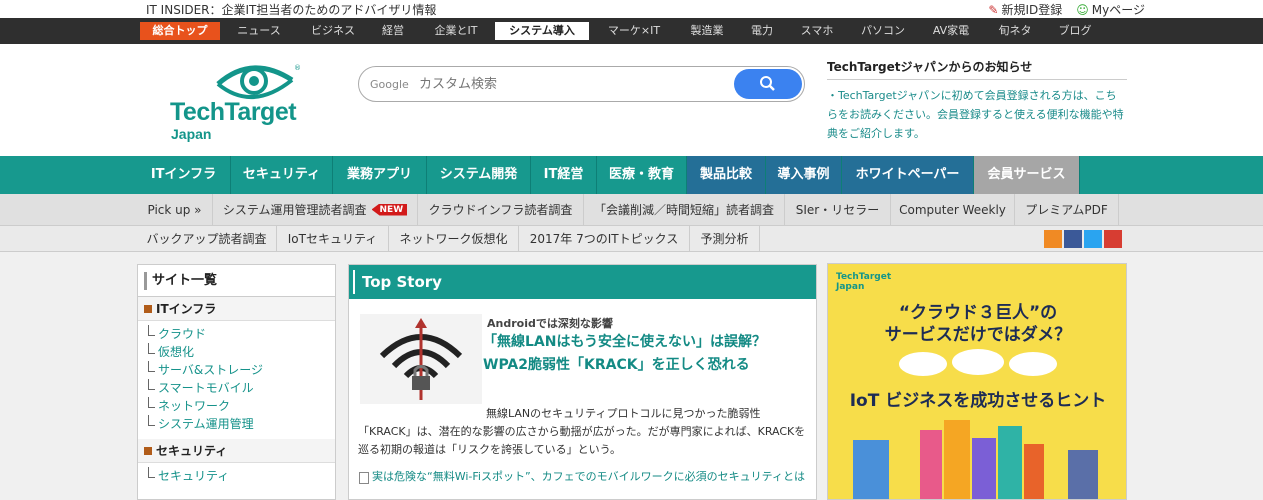 The height and width of the screenshot is (500, 1263). What do you see at coordinates (456, 31) in the screenshot?
I see `global-nav-item-enterprise-it: 企業とIT` at bounding box center [456, 31].